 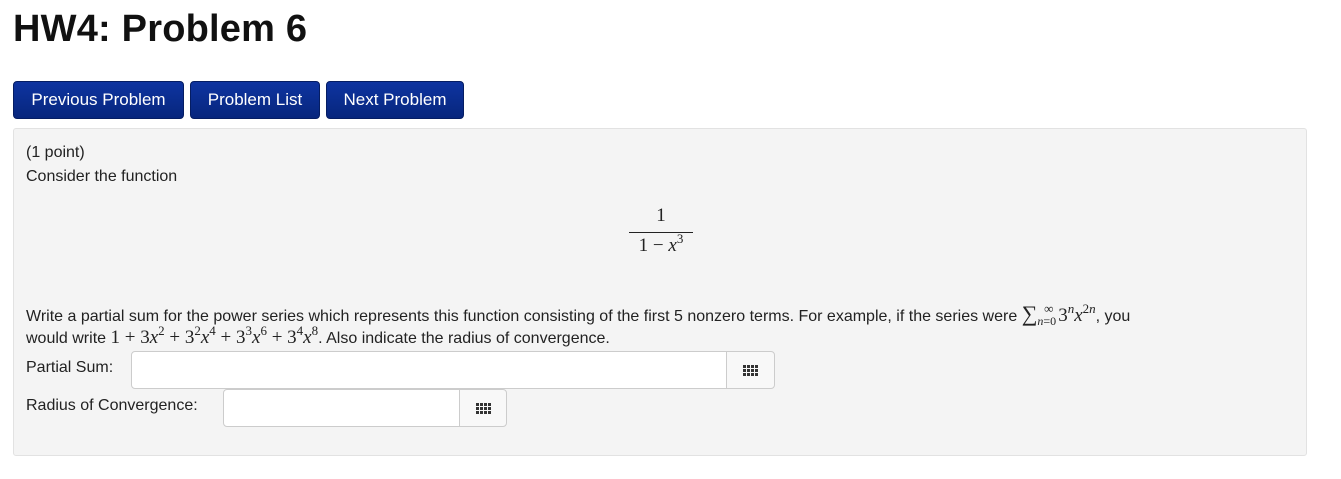 I want to click on function-fraction: 1 1 − x3, so click(x=661, y=231).